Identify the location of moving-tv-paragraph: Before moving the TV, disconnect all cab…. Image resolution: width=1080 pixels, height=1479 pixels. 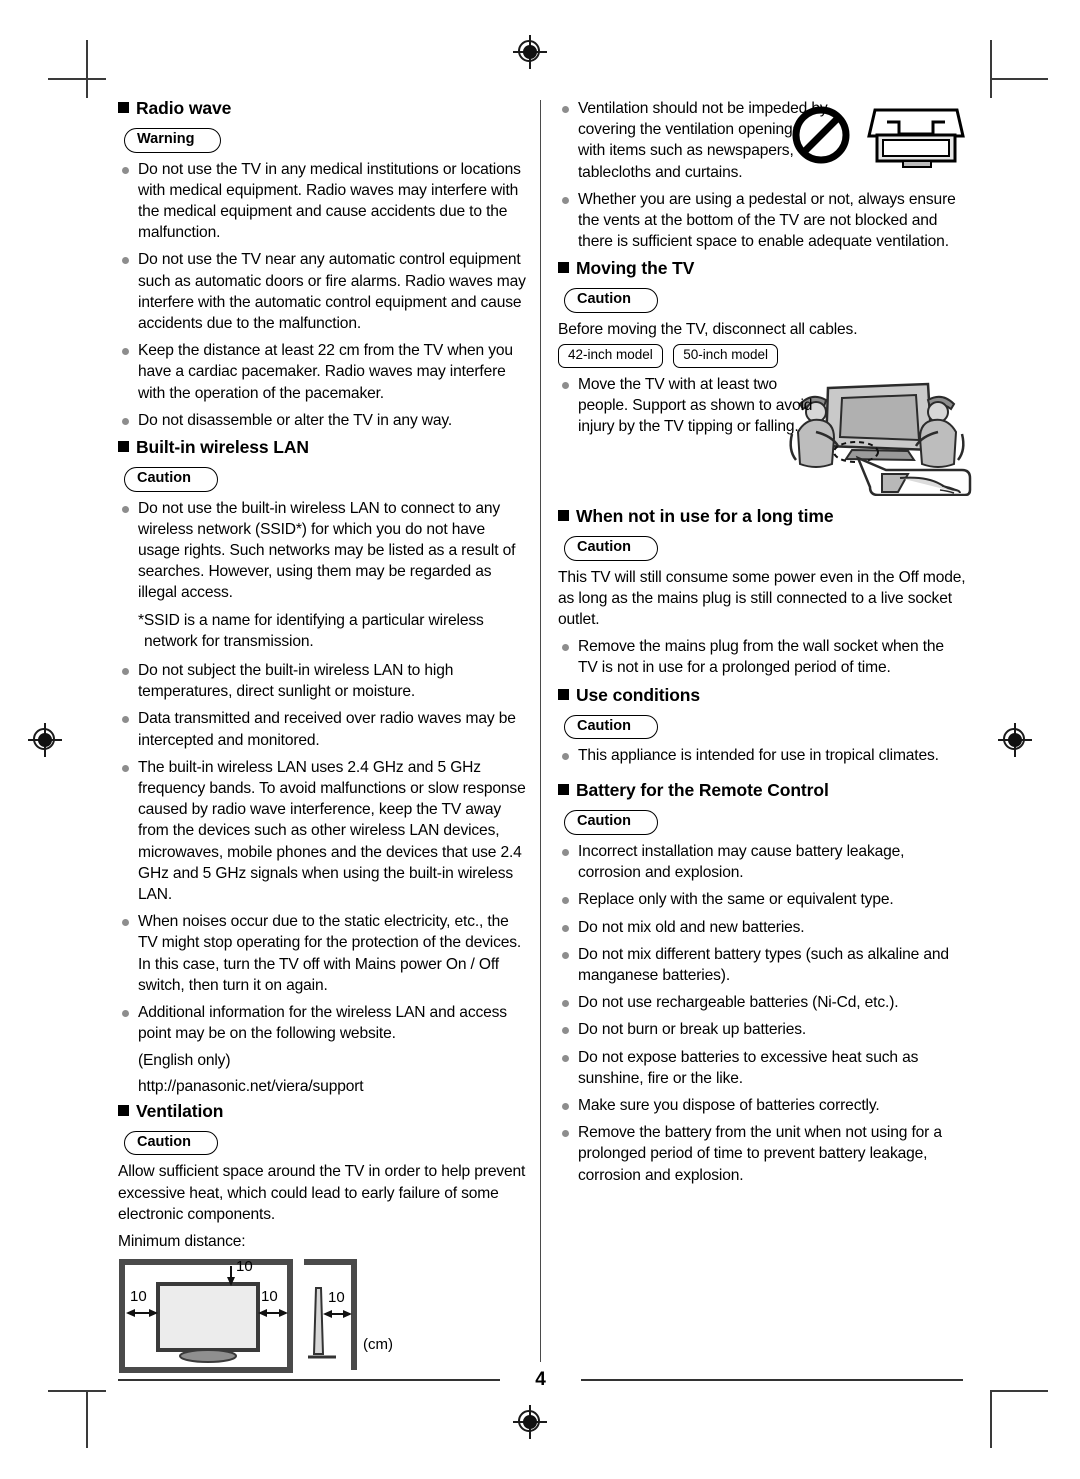
(708, 329).